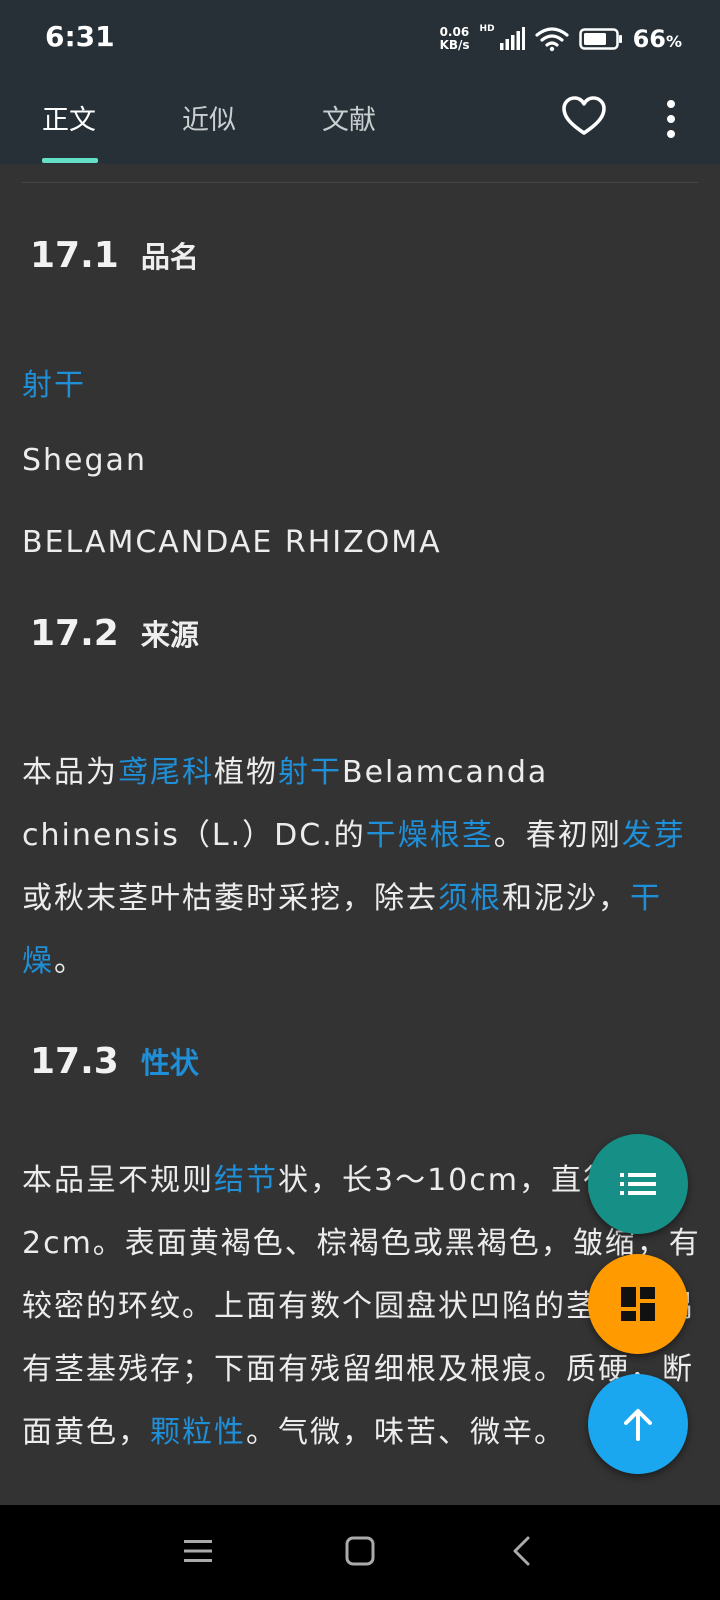 Image resolution: width=720 pixels, height=1600 pixels. I want to click on list-icon, so click(638, 1184).